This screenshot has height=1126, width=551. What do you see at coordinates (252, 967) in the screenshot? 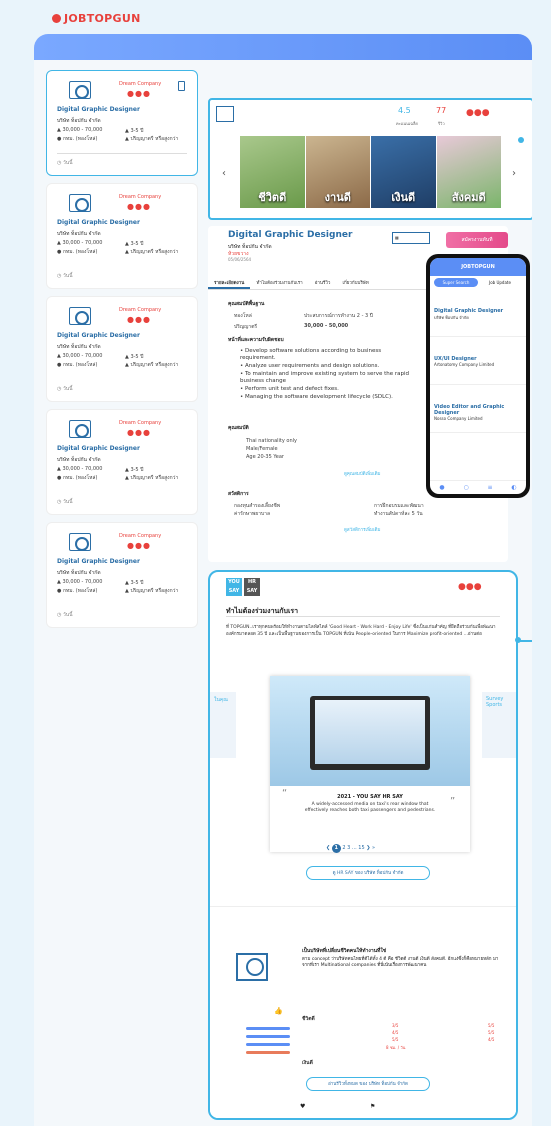
I see `topgun-logo` at bounding box center [252, 967].